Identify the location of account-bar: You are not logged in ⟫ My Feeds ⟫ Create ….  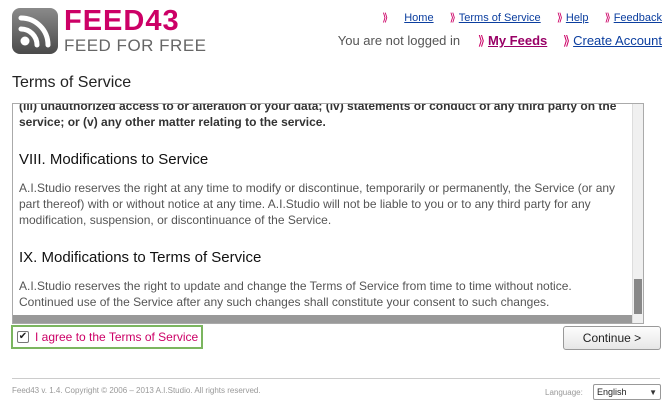
(500, 41).